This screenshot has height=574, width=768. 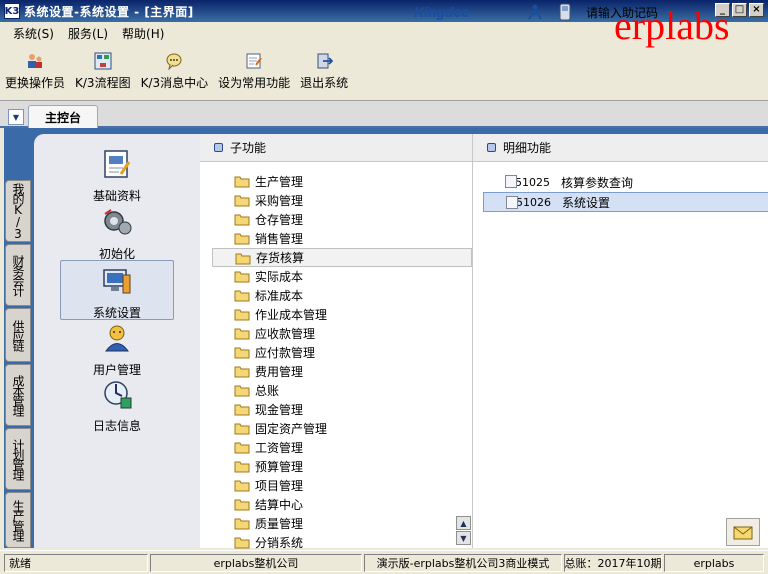 I want to click on flowchart-button: K/3流程图, so click(x=103, y=72).